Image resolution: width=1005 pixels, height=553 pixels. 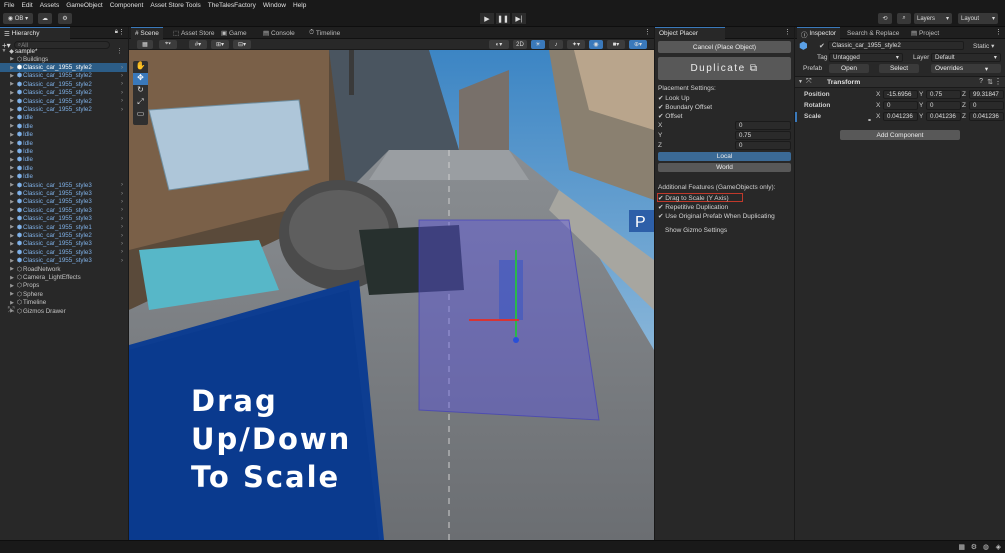 What do you see at coordinates (220, 44) in the screenshot?
I see `grid-icon: ⊞▾` at bounding box center [220, 44].